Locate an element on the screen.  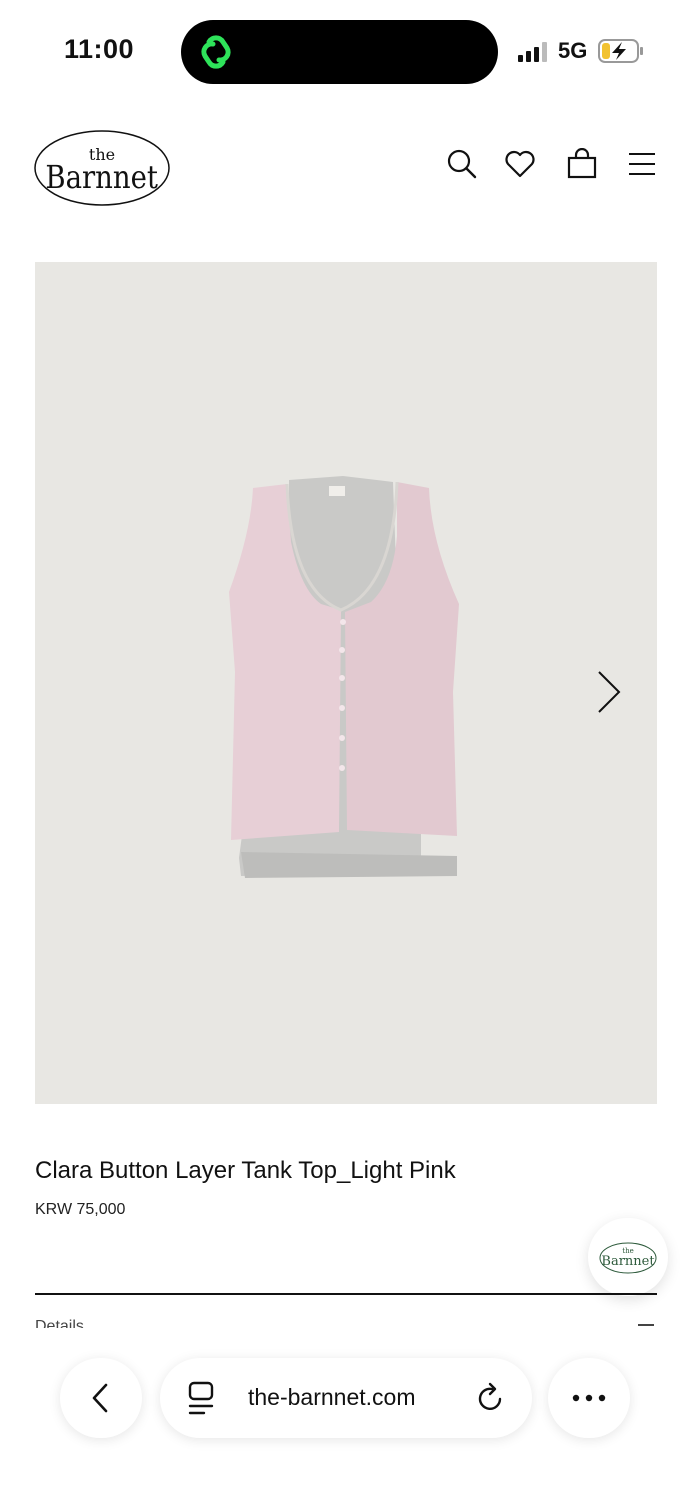
product-price: KRW 75,000 is located at coordinates (80, 1209).